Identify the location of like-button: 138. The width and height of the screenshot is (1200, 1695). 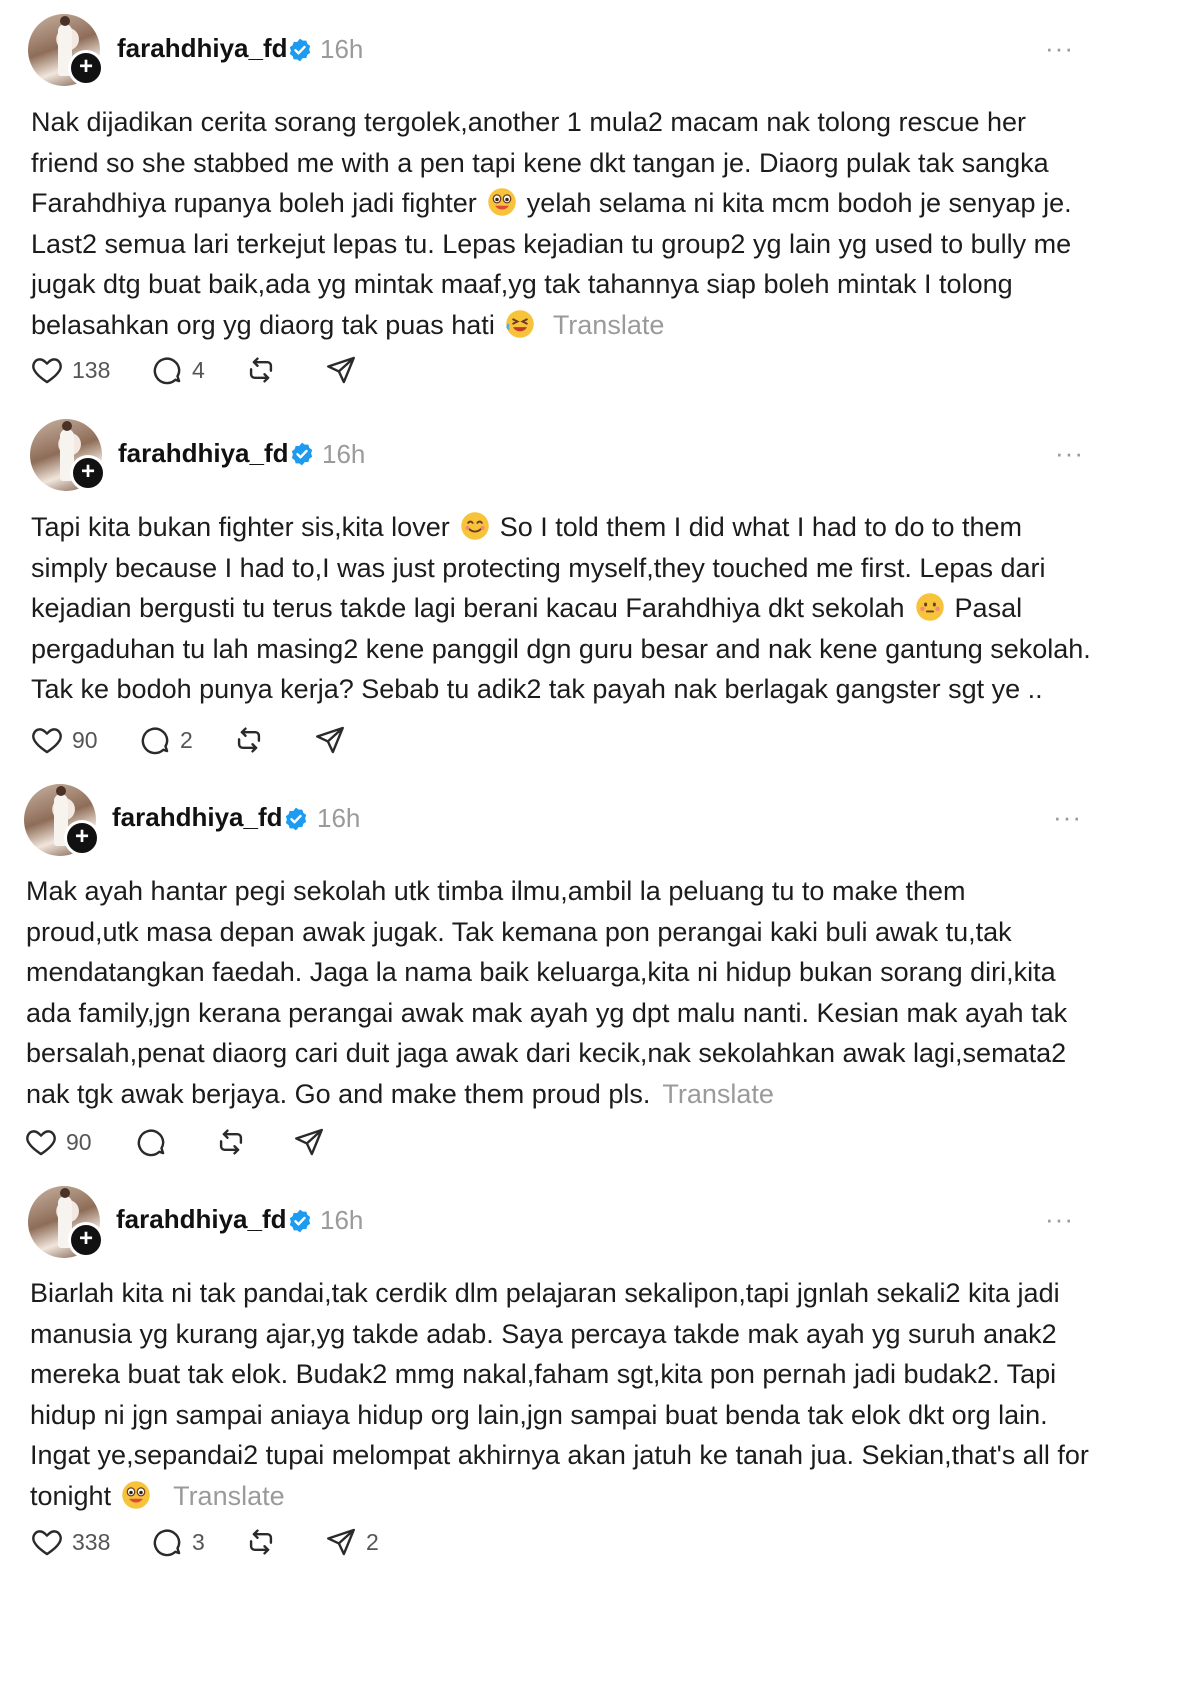
(70, 370).